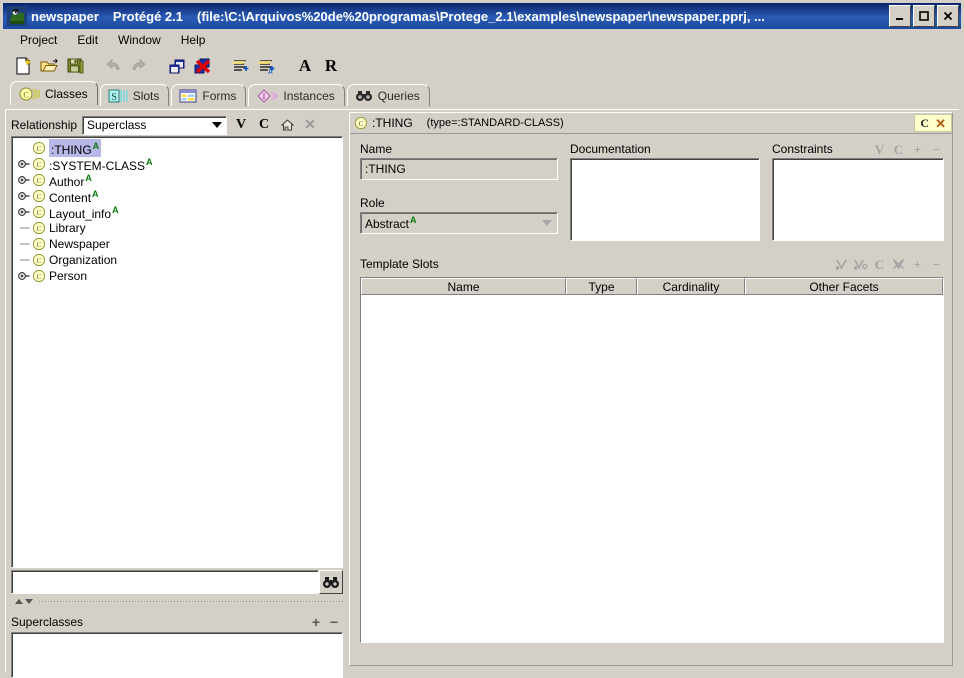 The image size is (964, 678). Describe the element at coordinates (179, 260) in the screenshot. I see `tree-item-organization: C Organization` at that location.